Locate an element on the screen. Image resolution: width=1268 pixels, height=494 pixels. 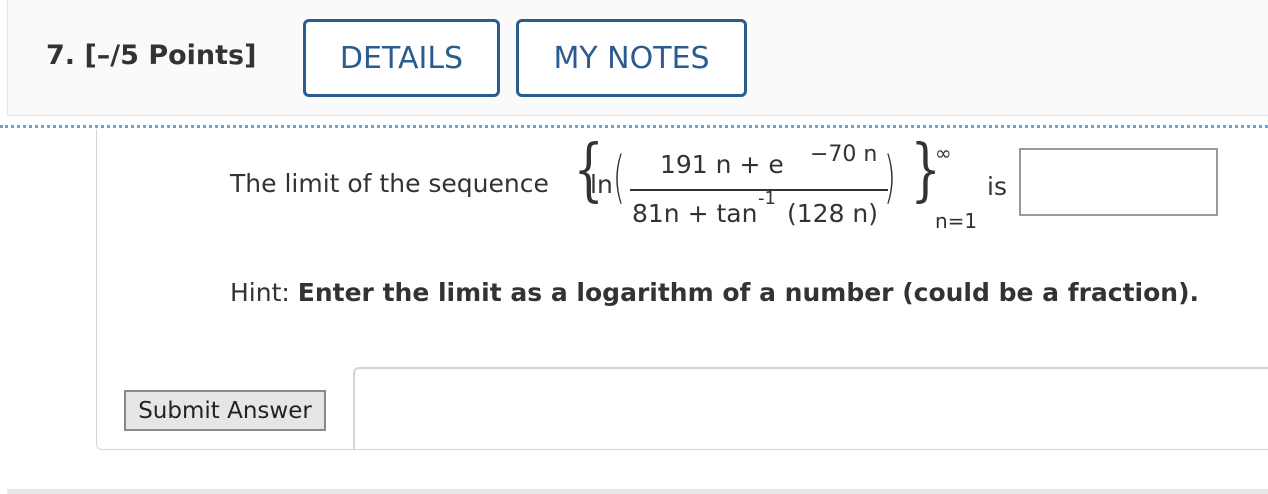
question-number: 7. [–/5 Points] is located at coordinates (151, 55).